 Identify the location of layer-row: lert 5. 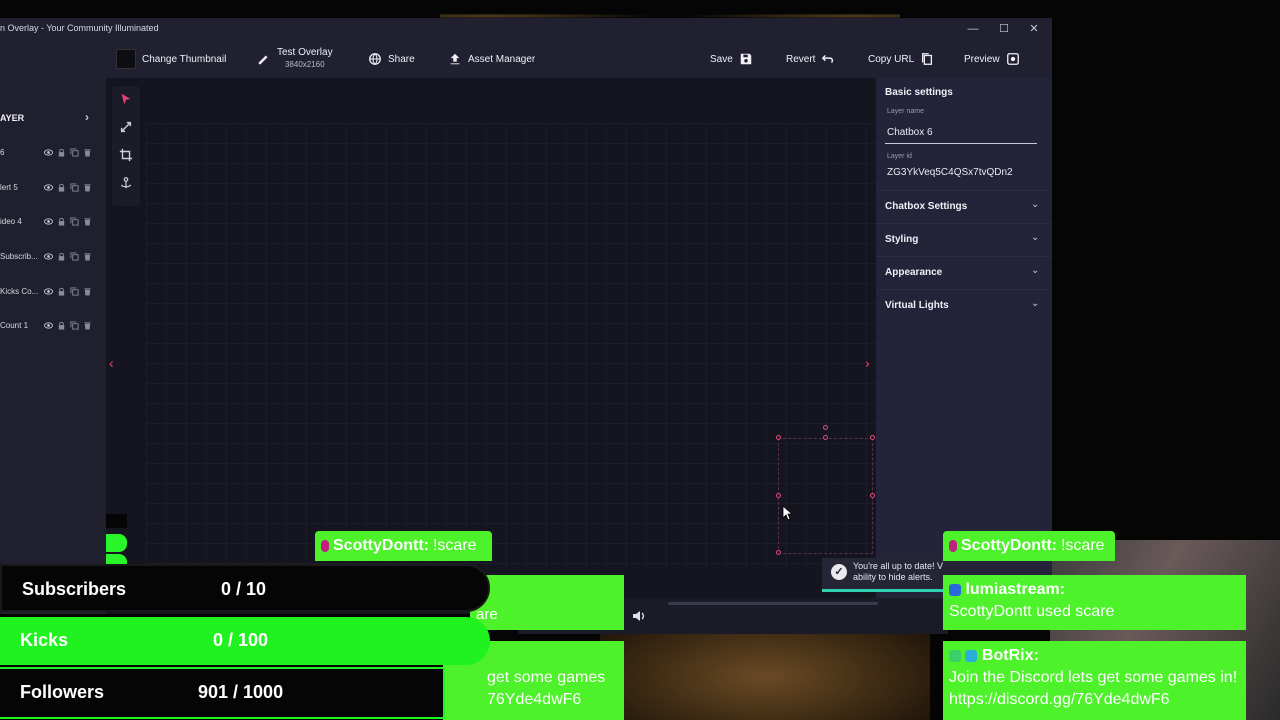
(53, 189).